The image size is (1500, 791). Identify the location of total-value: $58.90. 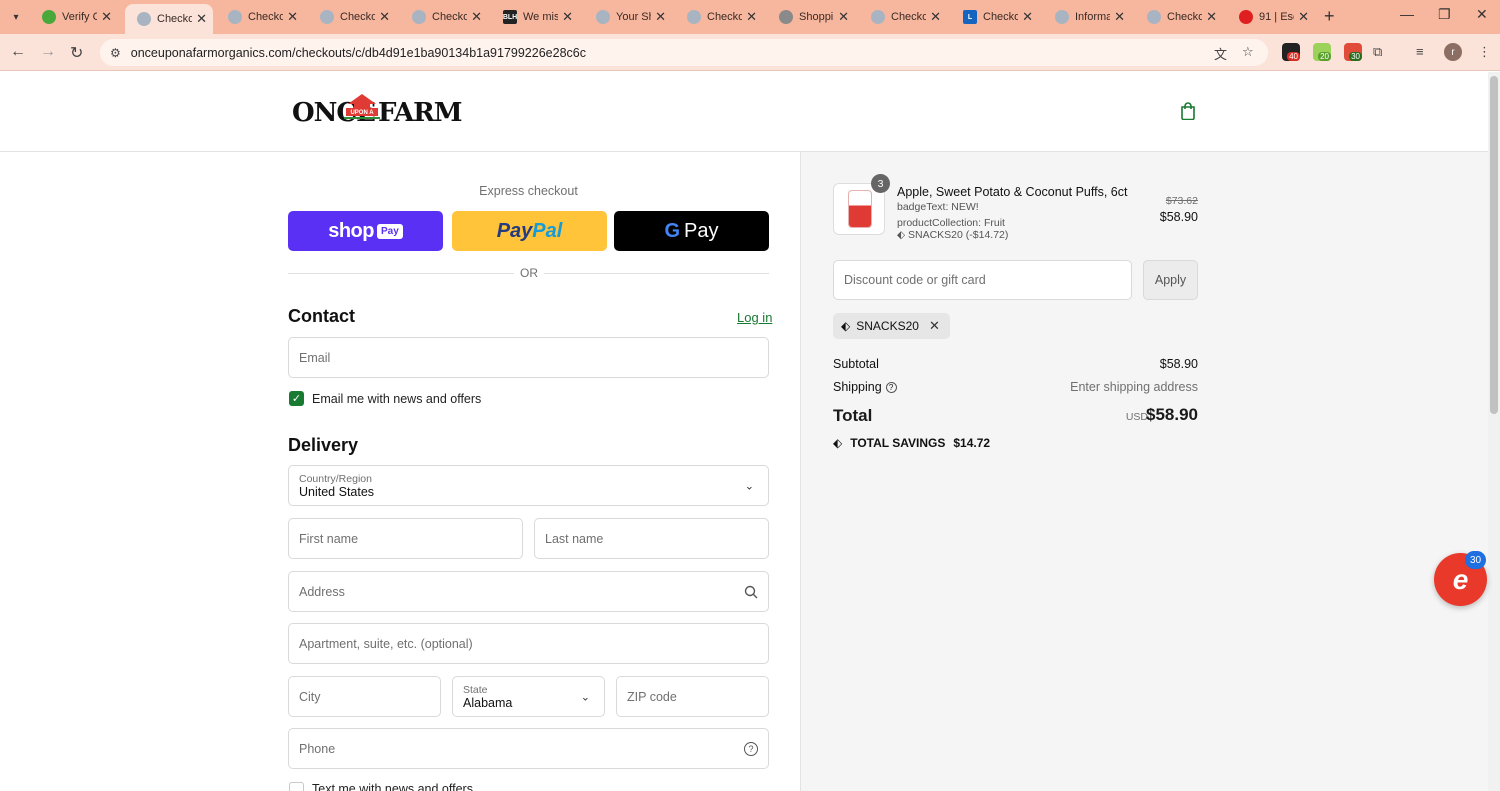
(1172, 414).